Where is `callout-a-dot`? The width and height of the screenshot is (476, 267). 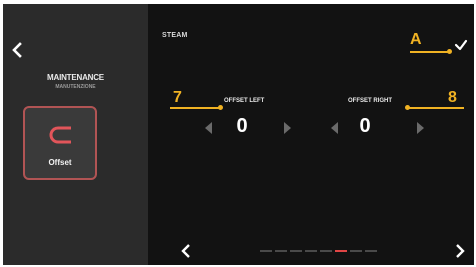 callout-a-dot is located at coordinates (449, 51).